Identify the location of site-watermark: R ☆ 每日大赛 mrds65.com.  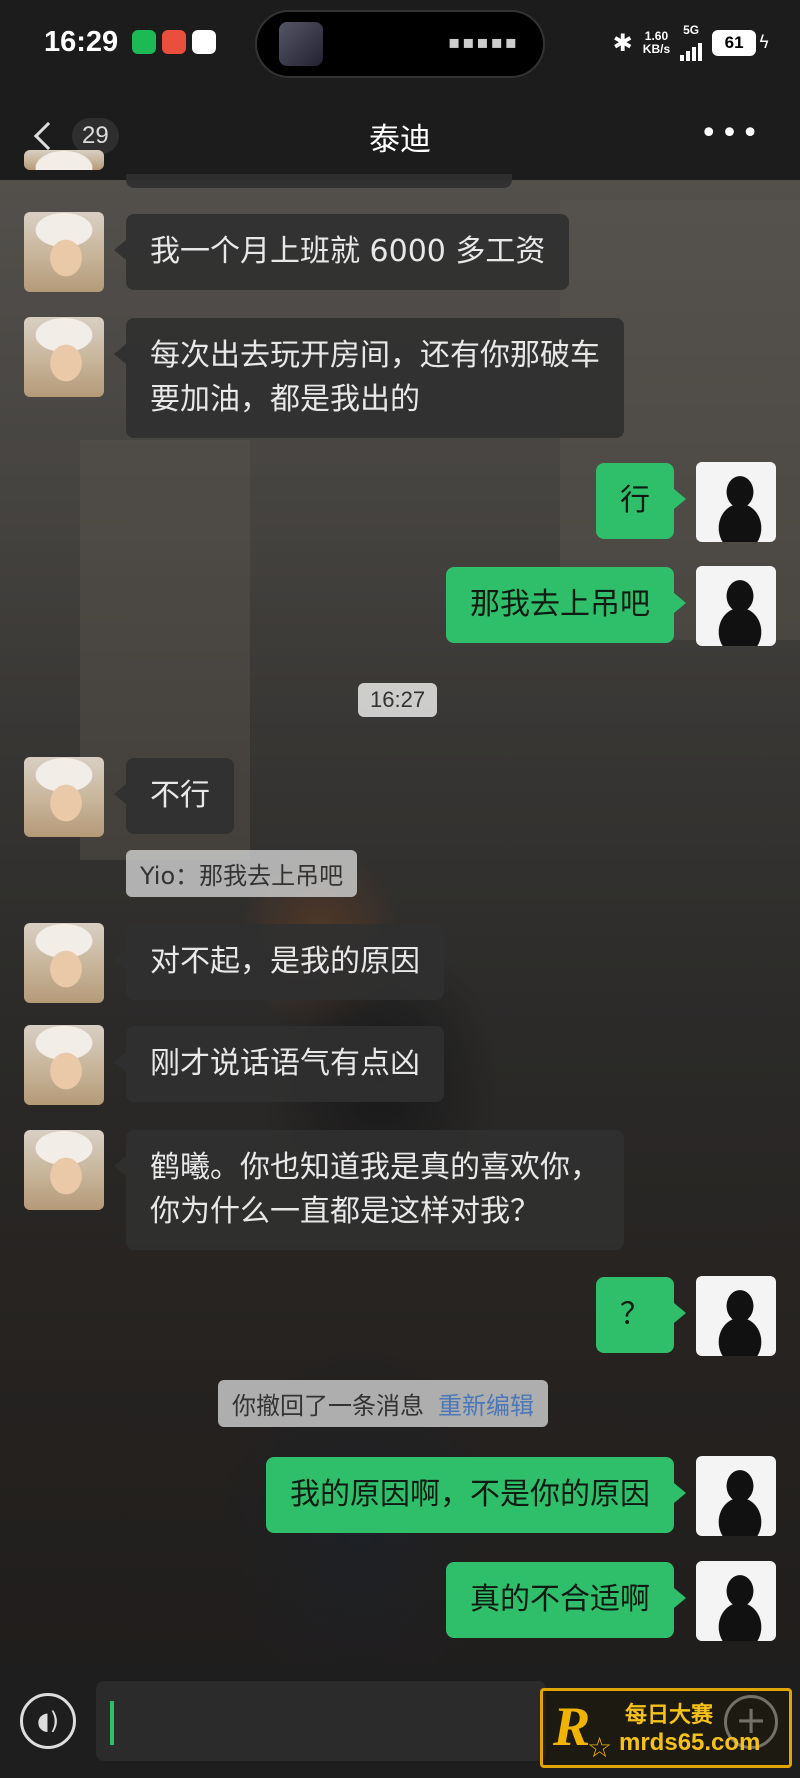
(666, 1728).